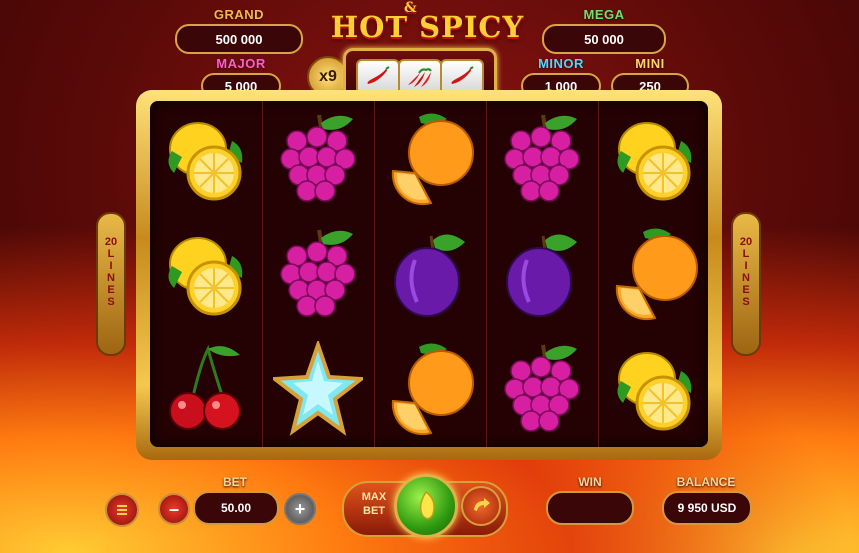  Describe the element at coordinates (241, 63) in the screenshot. I see `jackpot-major-label: MAJOR` at that location.